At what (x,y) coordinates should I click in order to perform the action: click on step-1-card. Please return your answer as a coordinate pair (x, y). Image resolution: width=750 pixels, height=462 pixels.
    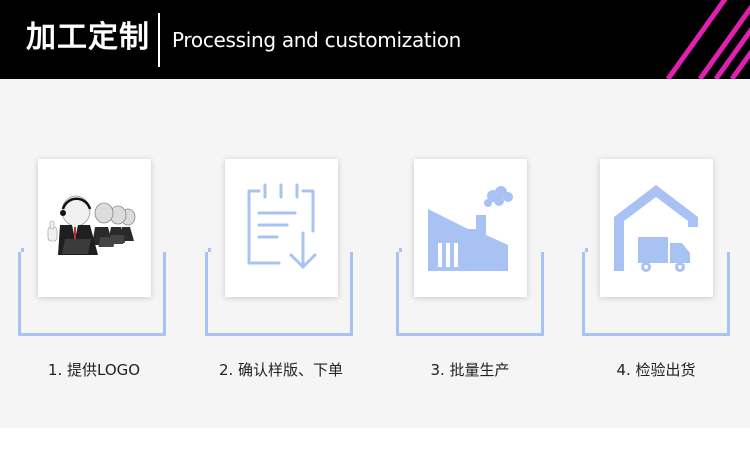
    Looking at the image, I should click on (94, 228).